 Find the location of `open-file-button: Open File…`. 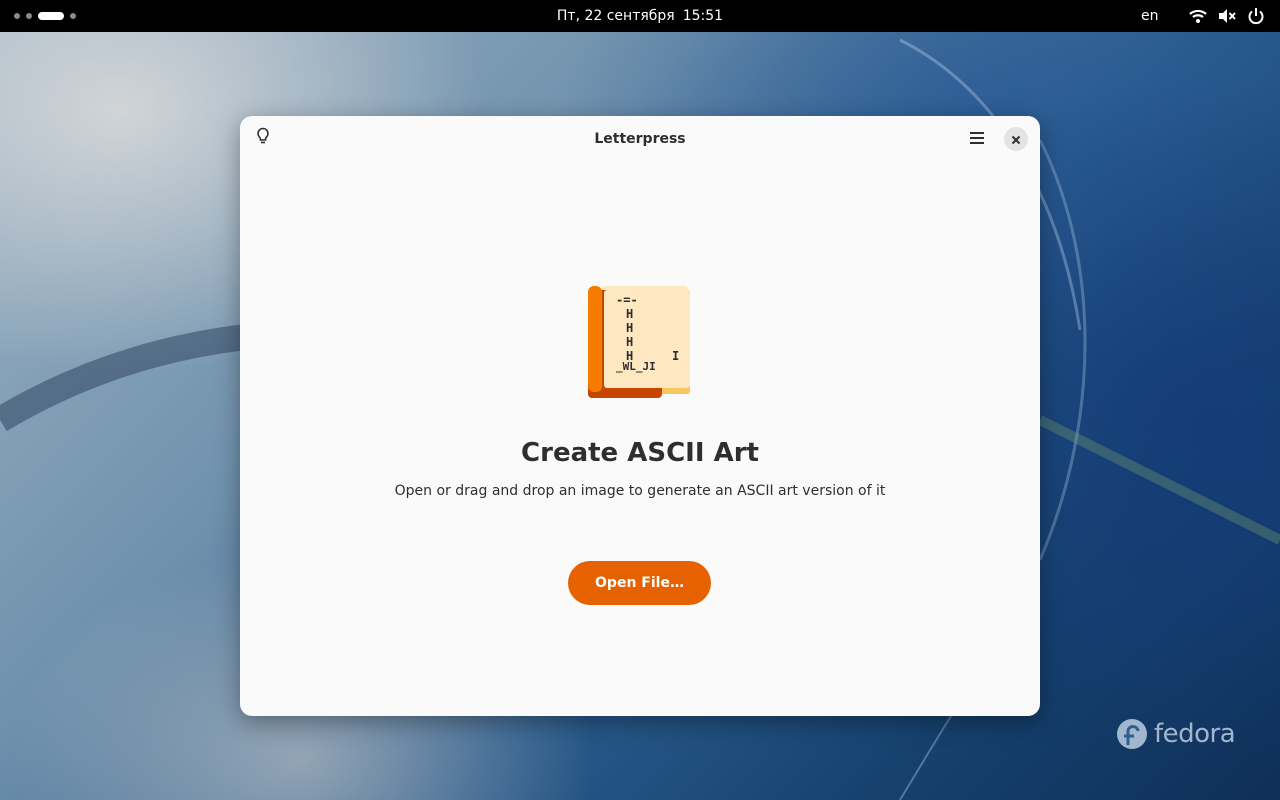

open-file-button: Open File… is located at coordinates (639, 583).